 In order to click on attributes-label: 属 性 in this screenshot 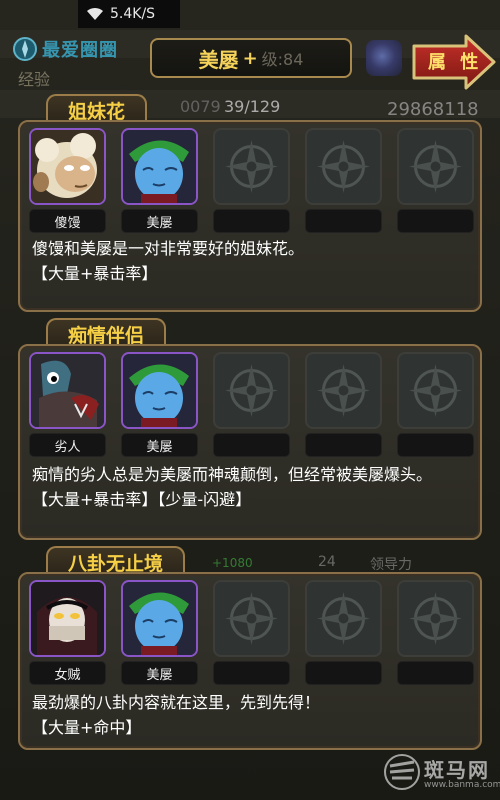, I will do `click(455, 62)`.